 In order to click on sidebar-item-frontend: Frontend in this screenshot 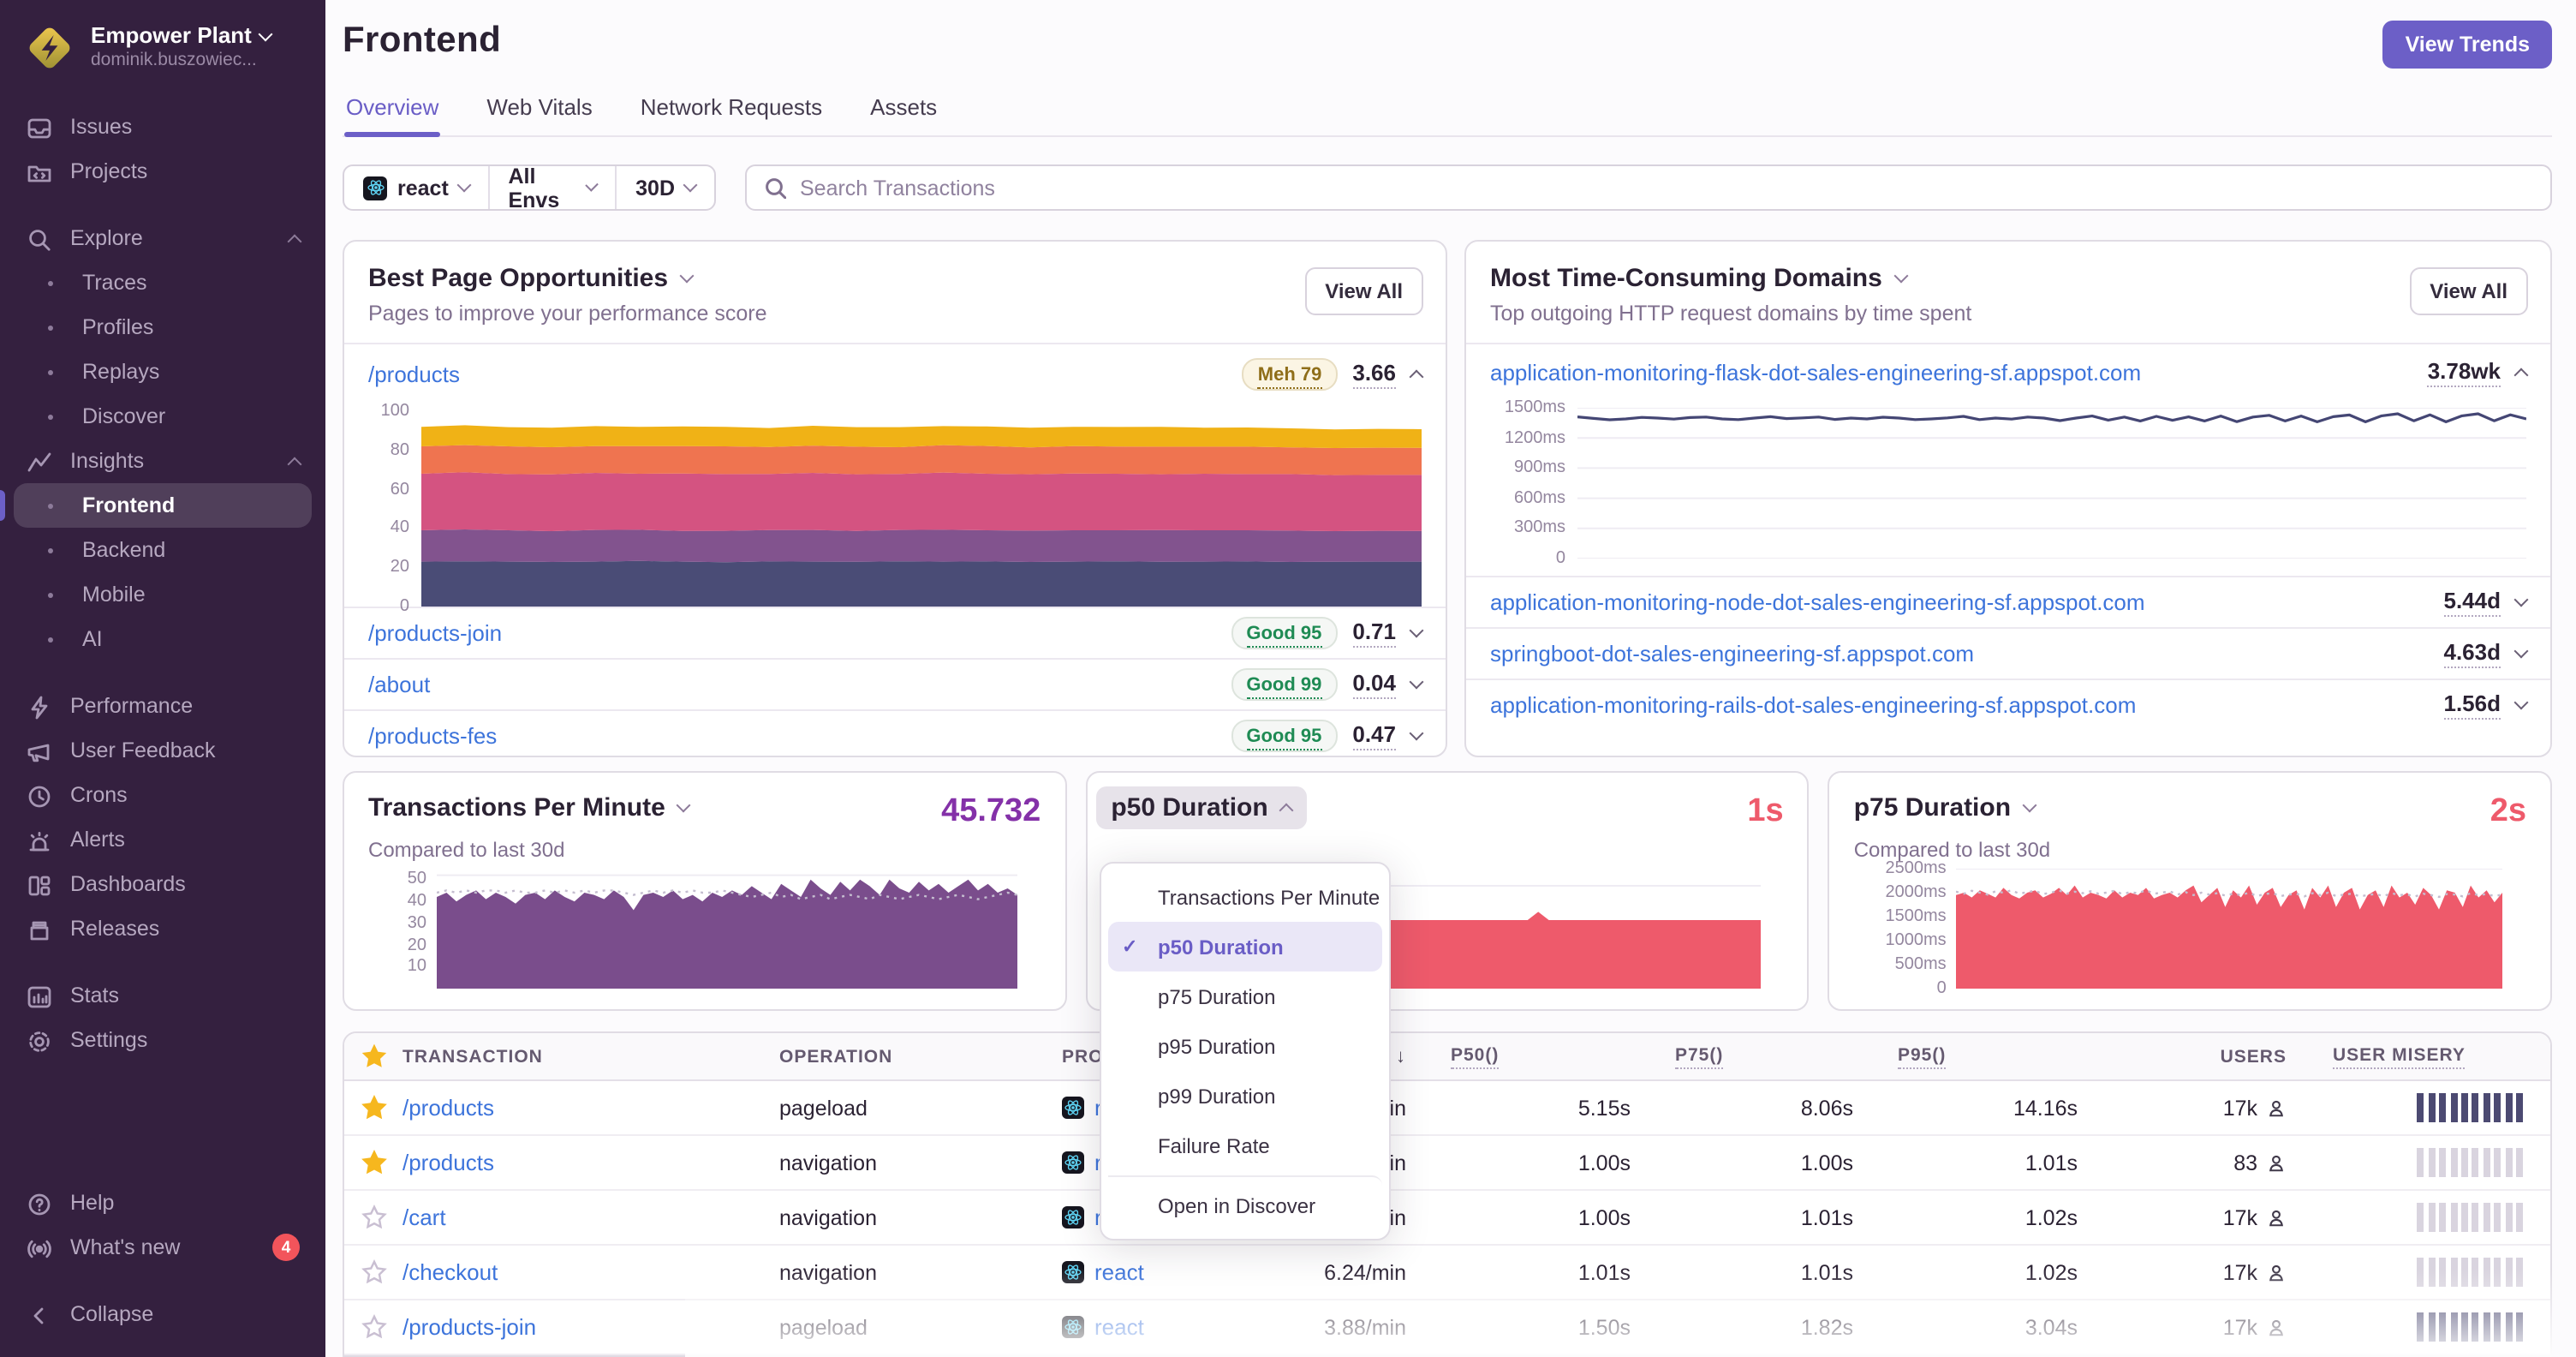, I will do `click(156, 506)`.